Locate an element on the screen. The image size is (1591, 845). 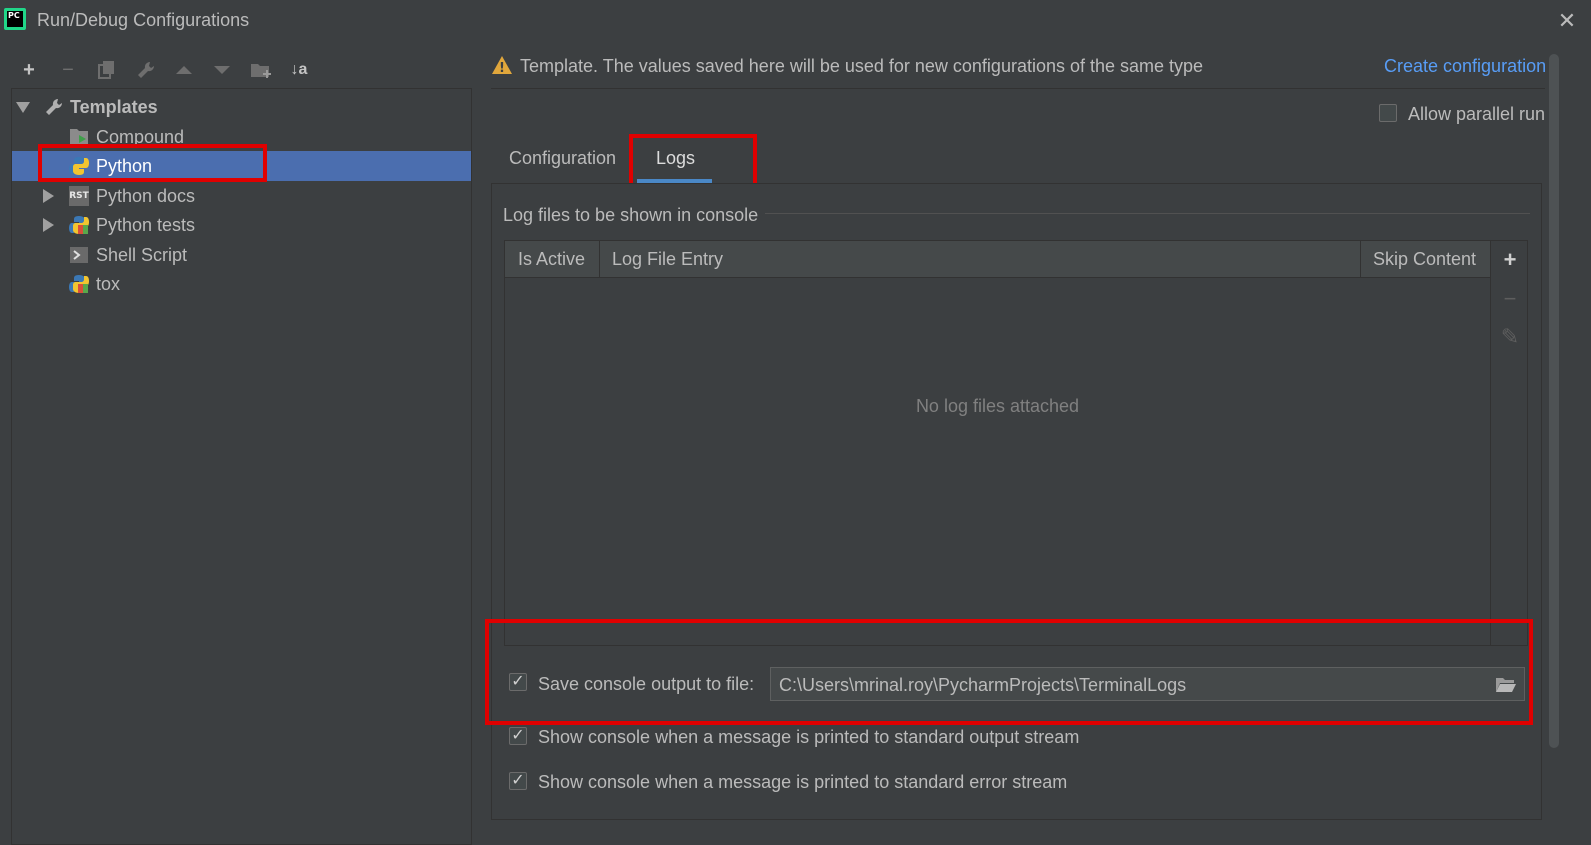
copy-configuration-button is located at coordinates (107, 70).